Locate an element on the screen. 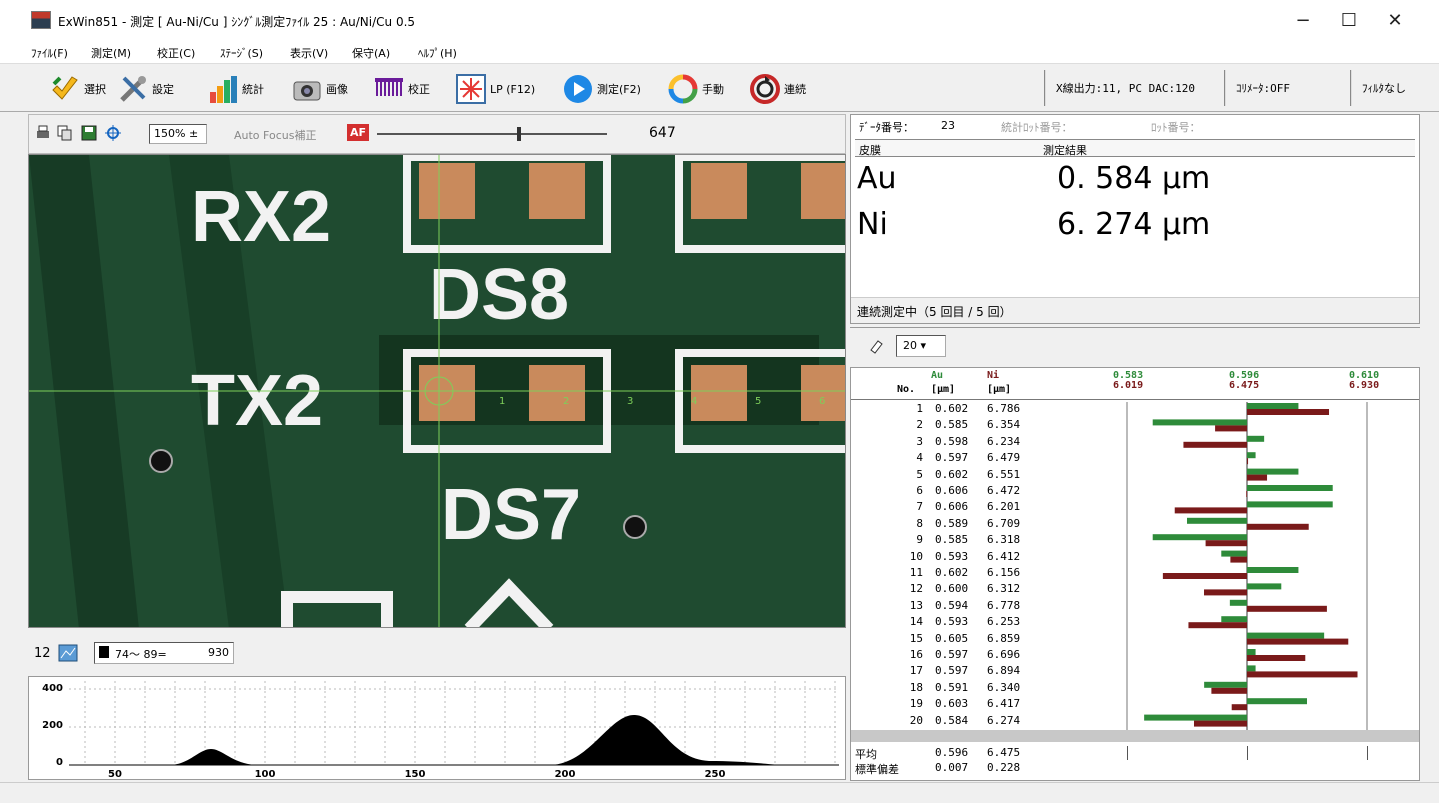 This screenshot has width=1439, height=803. cell-no: 19 is located at coordinates (916, 704).